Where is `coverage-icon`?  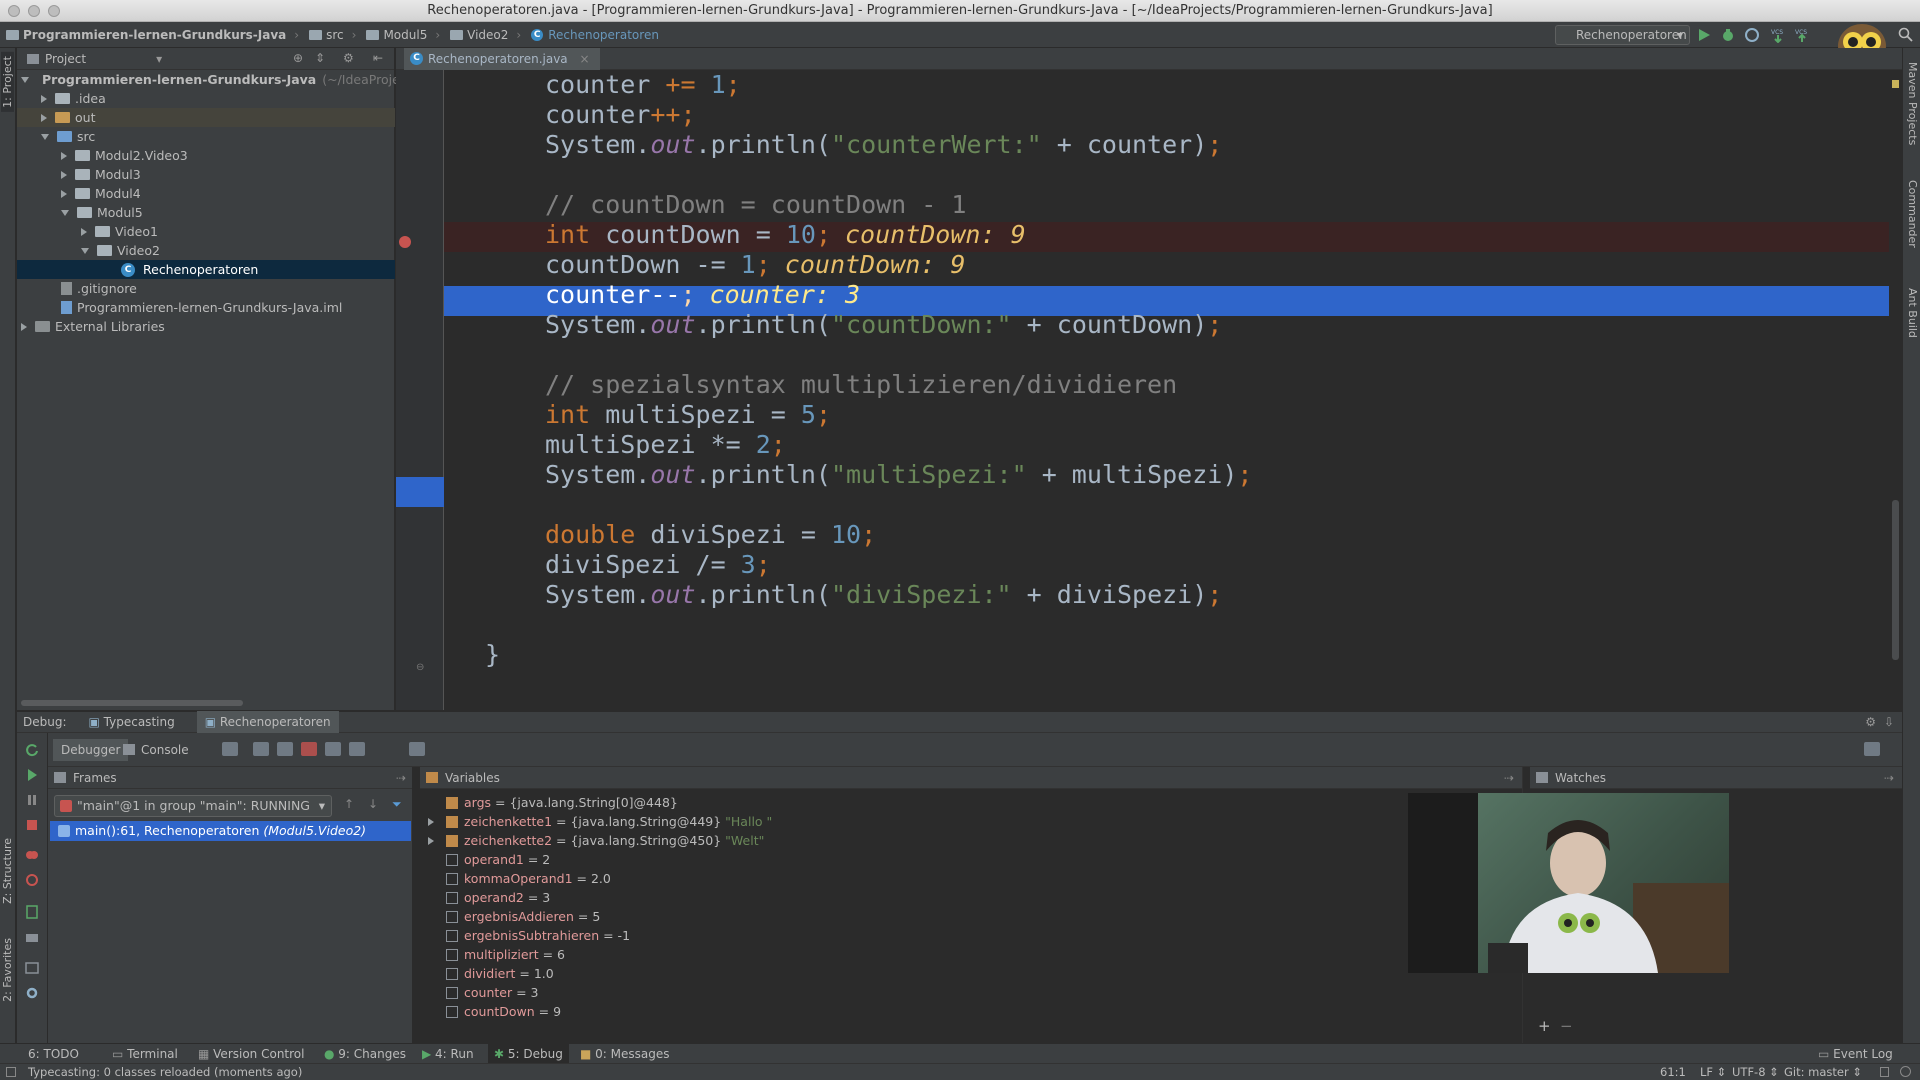
coverage-icon is located at coordinates (1752, 35).